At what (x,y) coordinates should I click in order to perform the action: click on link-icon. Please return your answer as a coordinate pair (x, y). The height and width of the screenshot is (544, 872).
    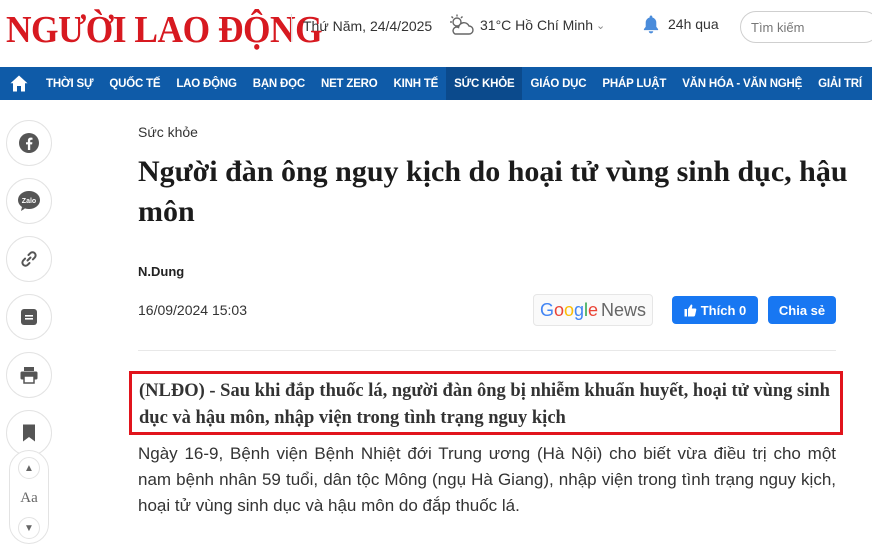
    Looking at the image, I should click on (29, 259).